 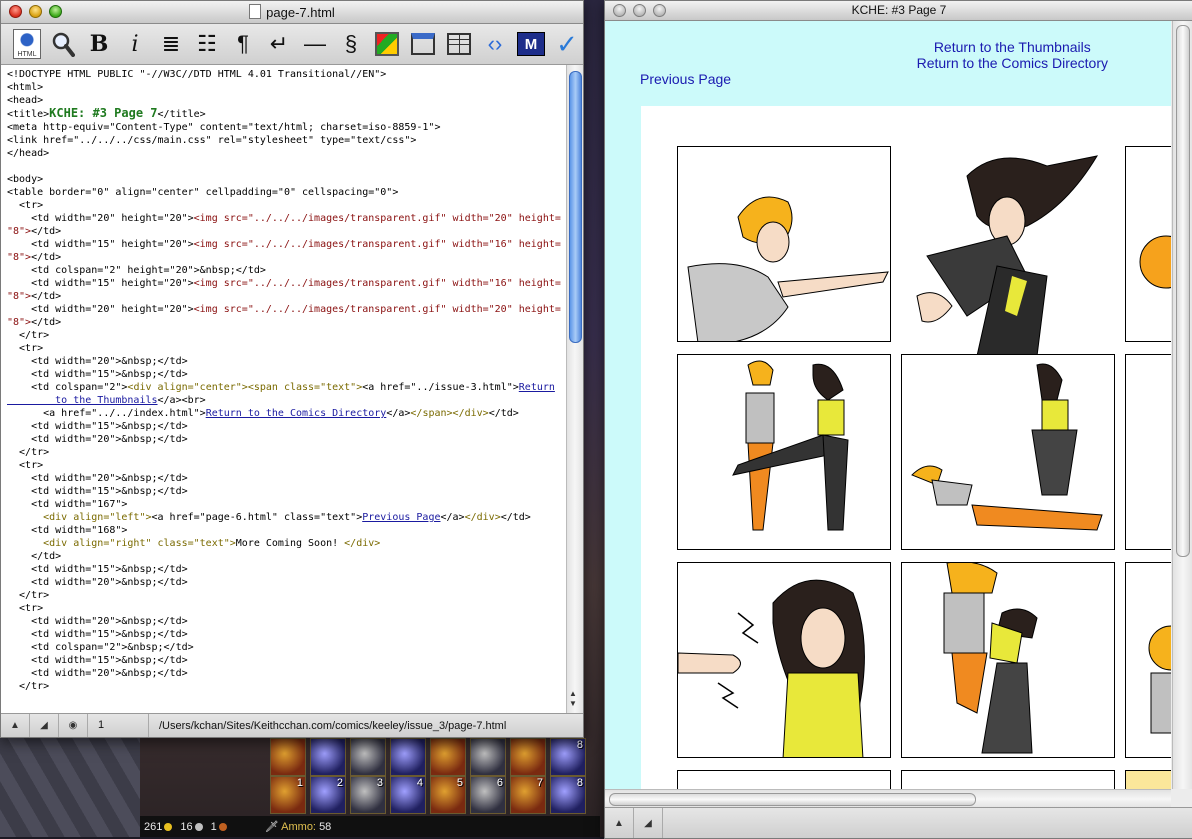 What do you see at coordinates (207, 44) in the screenshot?
I see `list-icon: ☷` at bounding box center [207, 44].